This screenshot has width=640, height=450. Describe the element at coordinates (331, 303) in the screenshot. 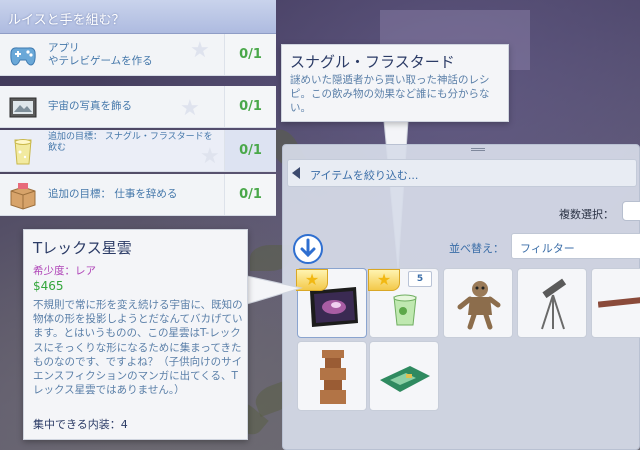

I see `catalog-item-nebula-poster: ★` at that location.